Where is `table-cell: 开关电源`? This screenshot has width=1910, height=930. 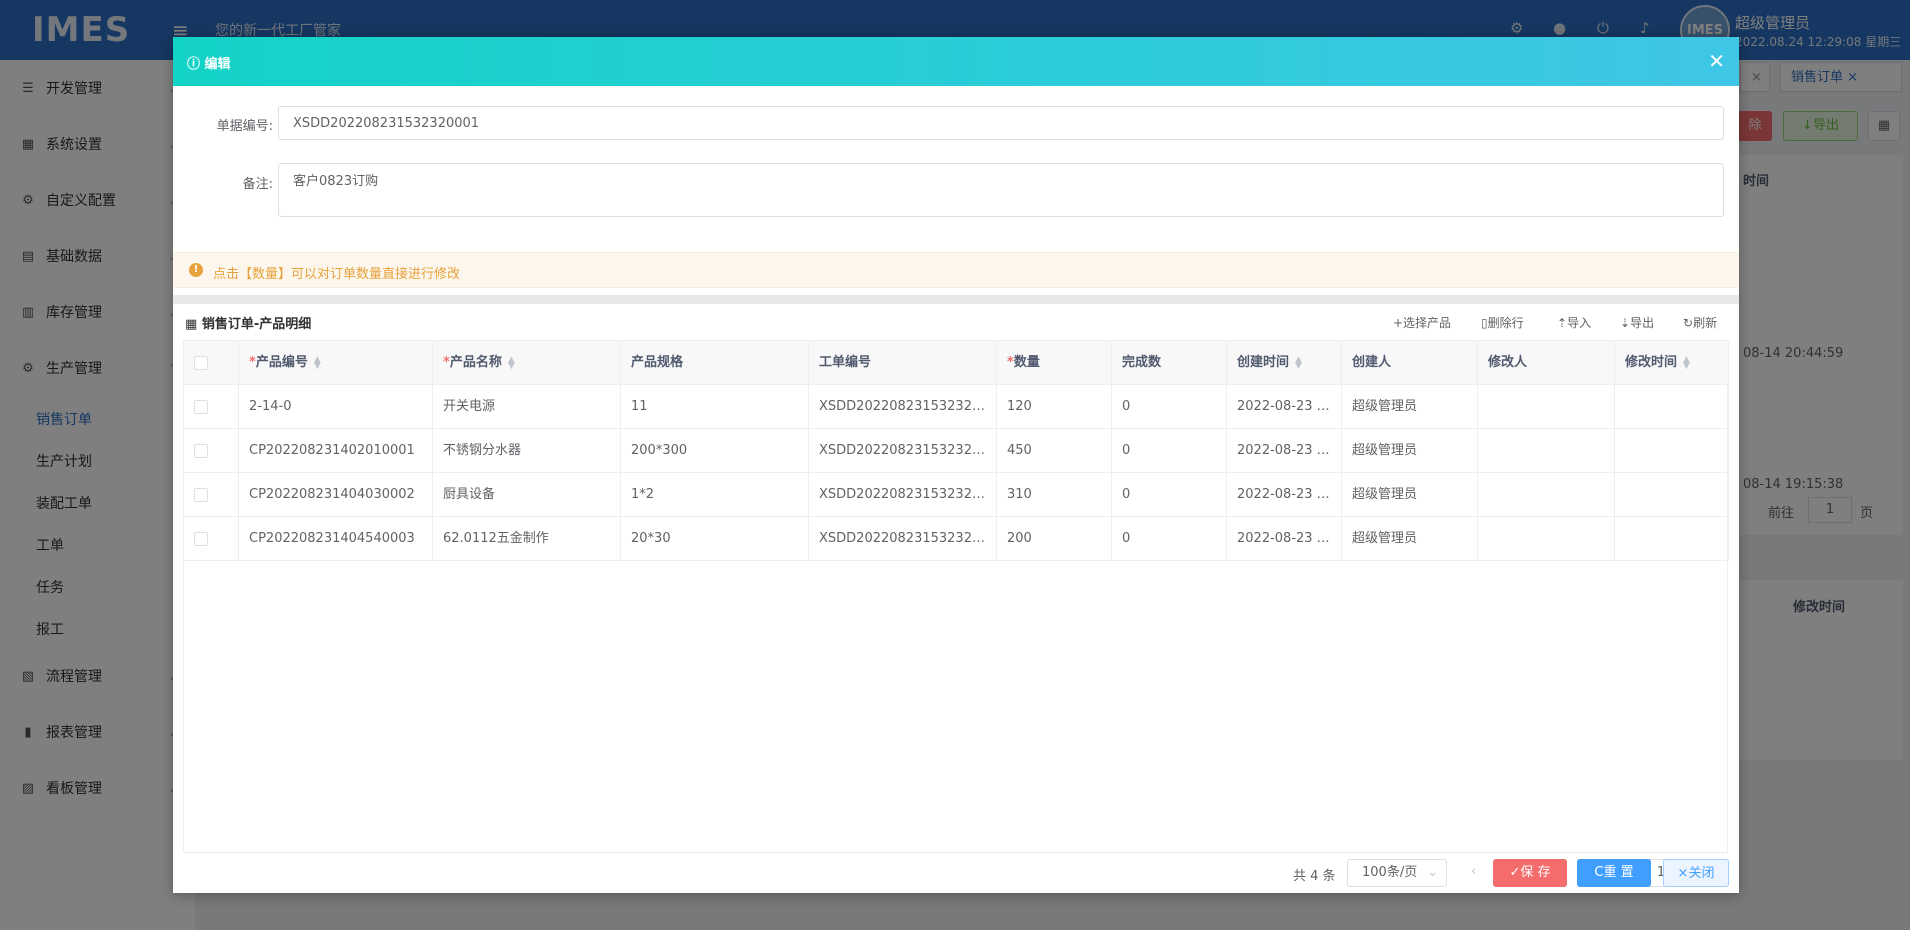 table-cell: 开关电源 is located at coordinates (527, 407).